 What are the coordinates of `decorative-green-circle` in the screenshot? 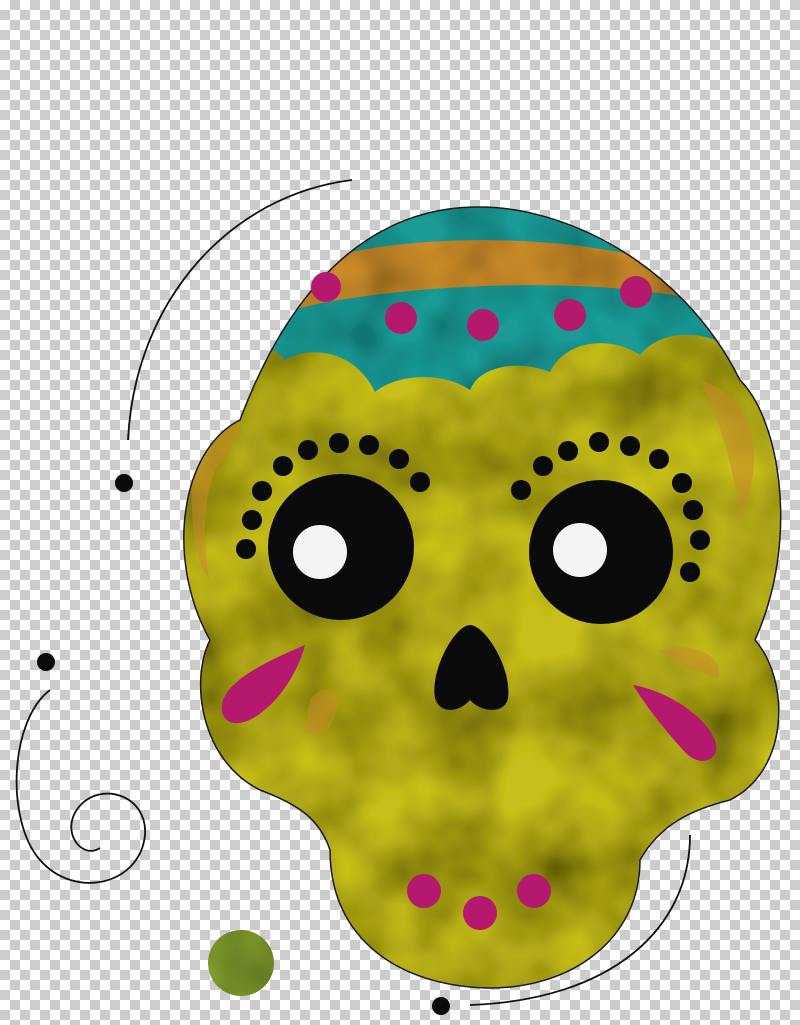 It's located at (241, 963).